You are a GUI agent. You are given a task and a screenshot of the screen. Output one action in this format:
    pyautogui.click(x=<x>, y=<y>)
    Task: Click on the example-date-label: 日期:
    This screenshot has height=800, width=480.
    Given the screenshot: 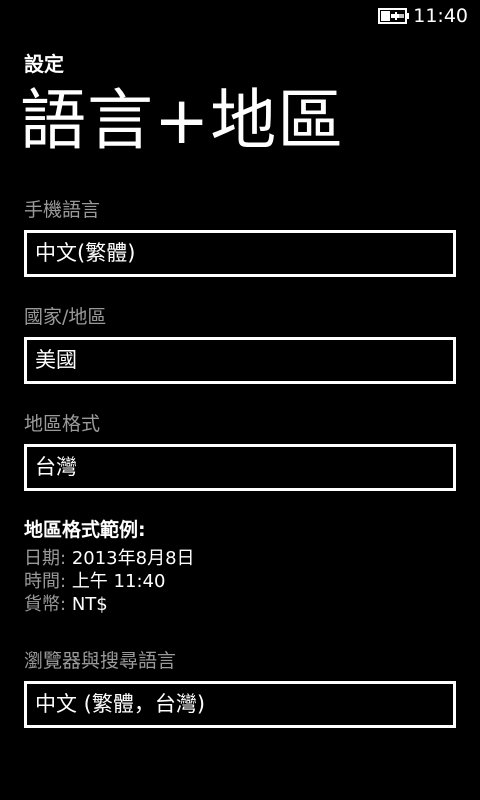 What is the action you would take?
    pyautogui.click(x=45, y=558)
    